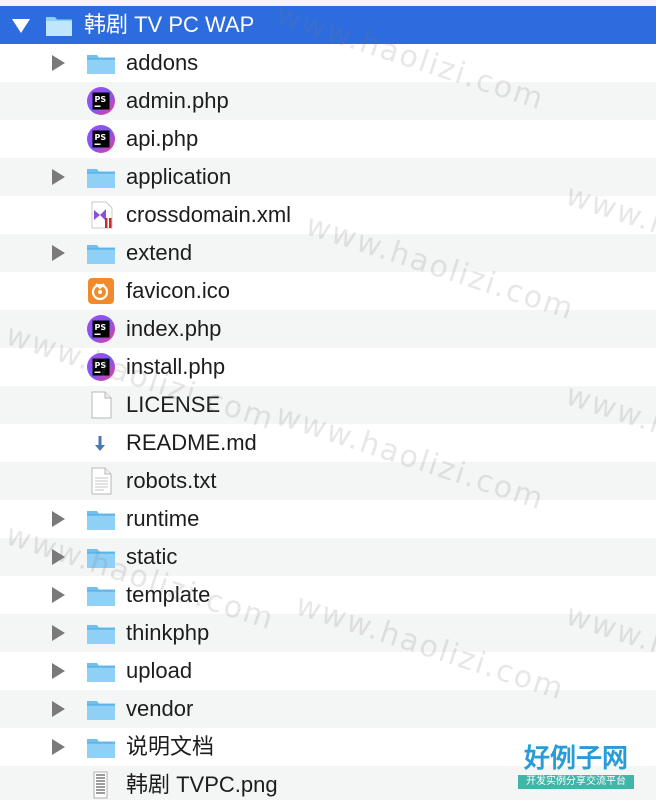 This screenshot has width=656, height=800. Describe the element at coordinates (575, 759) in the screenshot. I see `brand-title: 好例子网` at that location.